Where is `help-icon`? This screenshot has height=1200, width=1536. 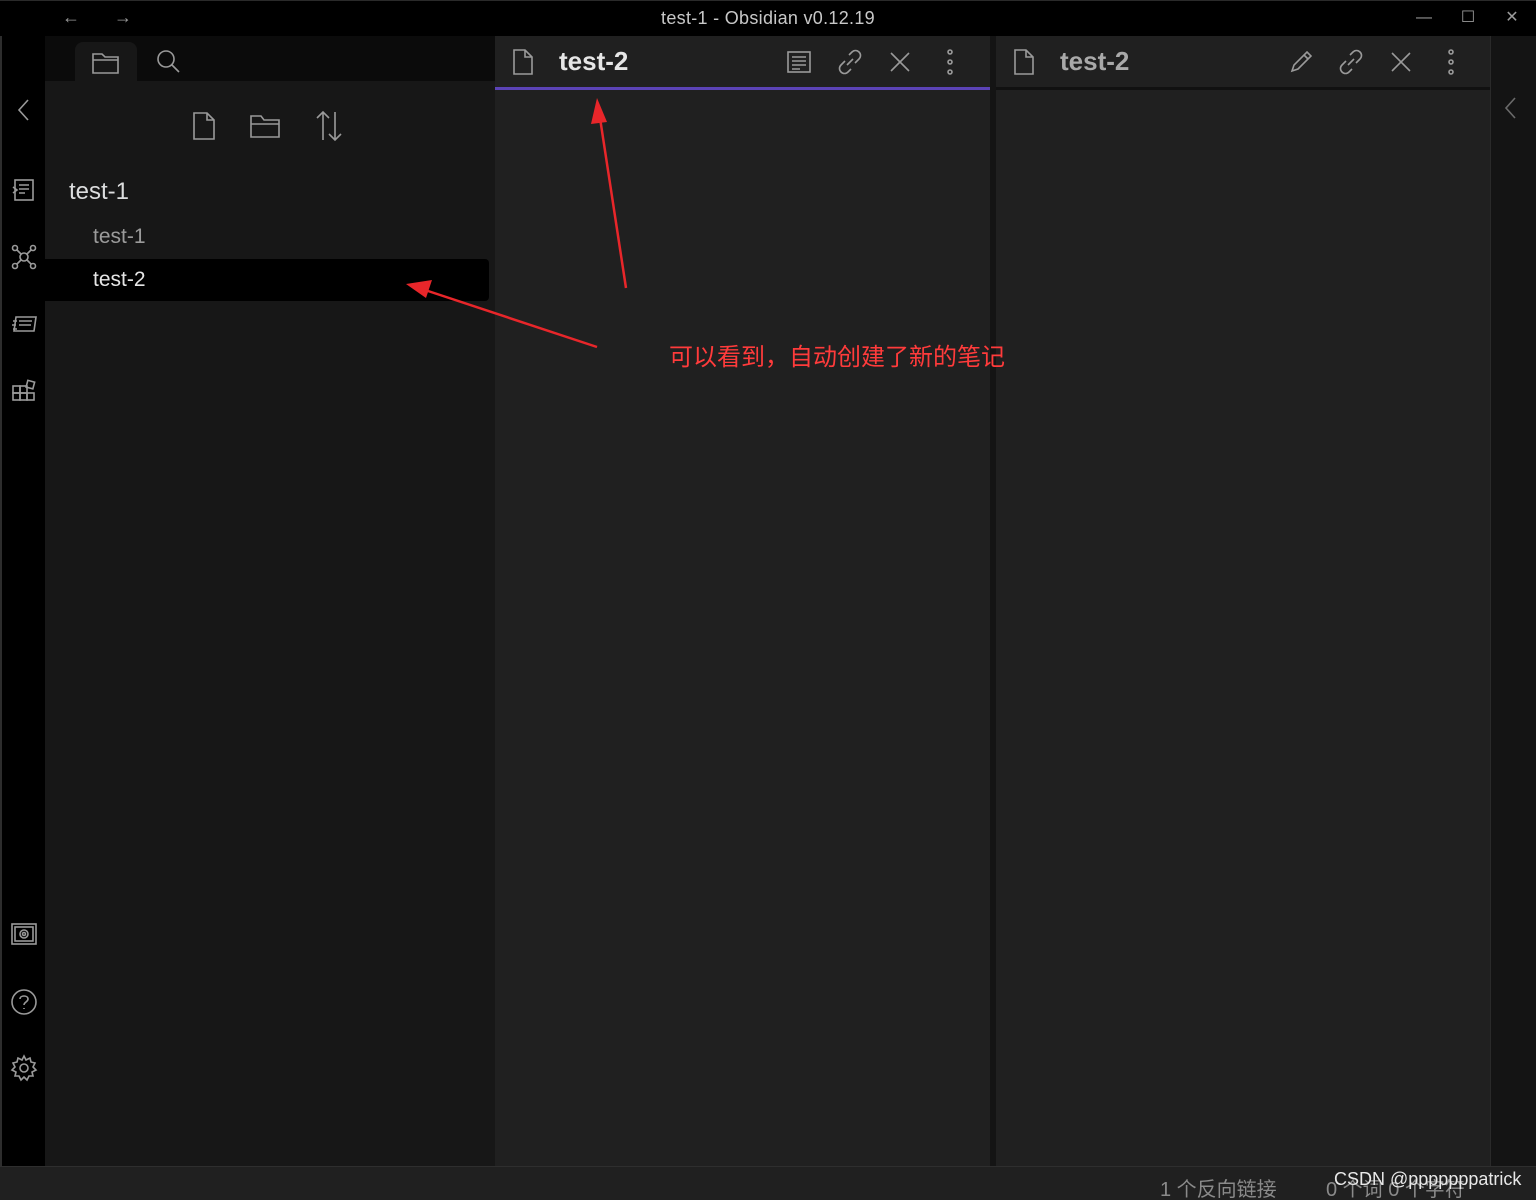
help-icon is located at coordinates (24, 1002).